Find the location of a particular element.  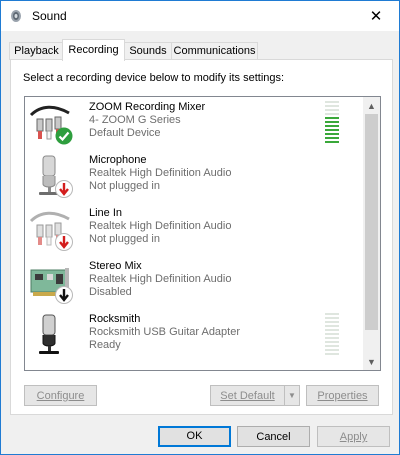

configure-button: Configure is located at coordinates (60, 395).